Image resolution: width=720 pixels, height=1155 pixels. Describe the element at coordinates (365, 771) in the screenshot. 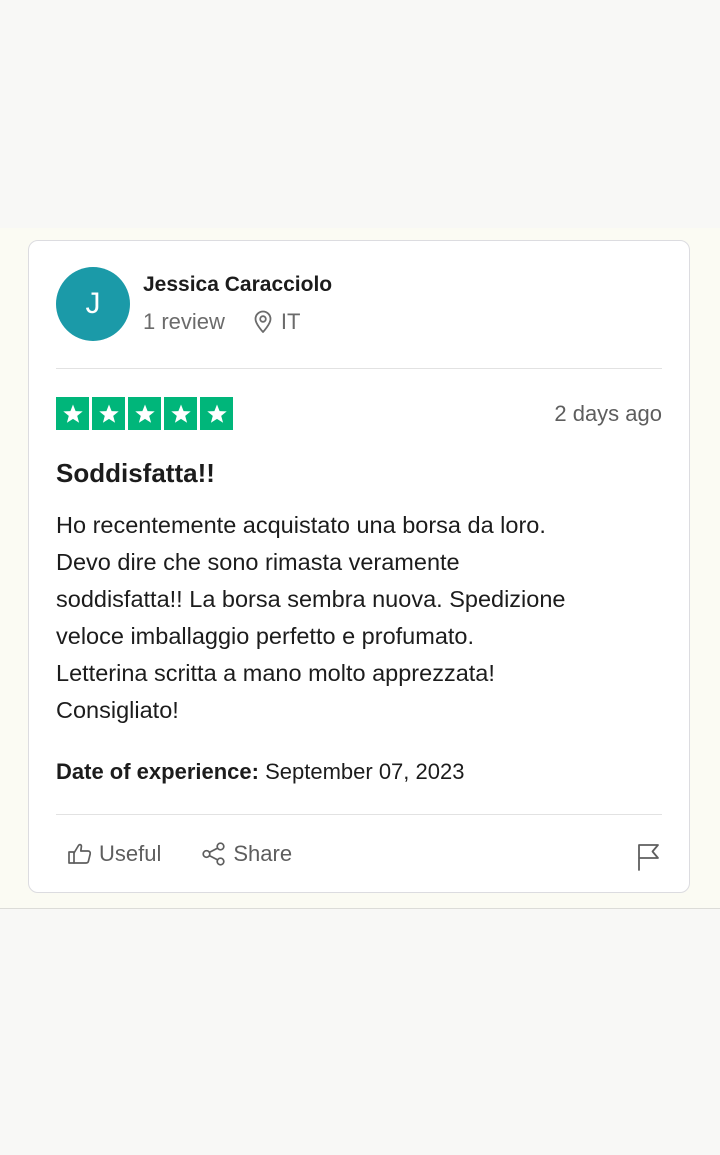

I see `experience-date: September 07, 2023` at that location.